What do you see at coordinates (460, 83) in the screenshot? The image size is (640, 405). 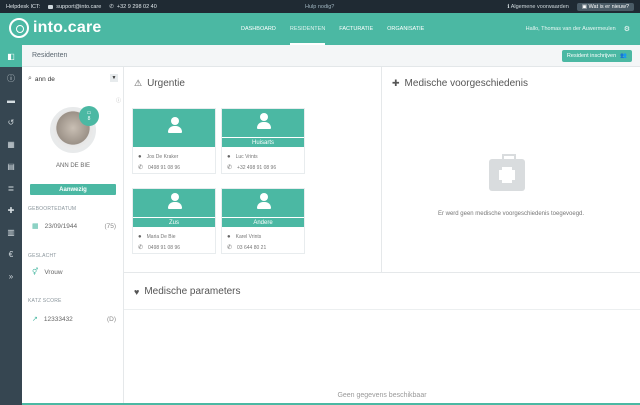 I see `medical-history-title: ✚ Medische voorgeschiedenis` at bounding box center [460, 83].